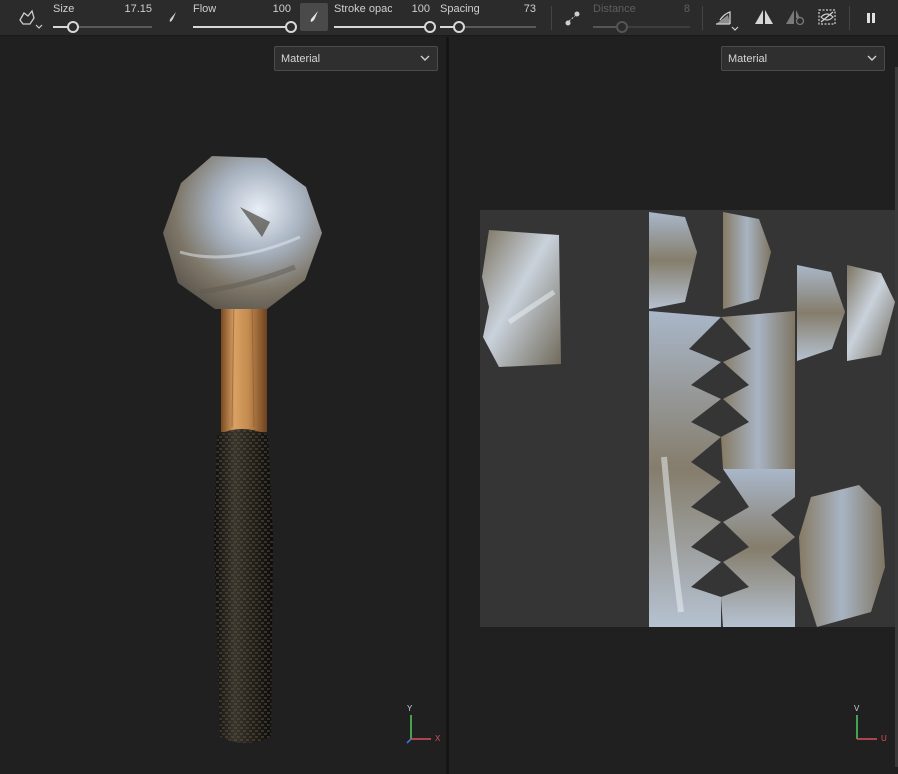  Describe the element at coordinates (420, 9) in the screenshot. I see `stroke-opacity-value: 100` at that location.